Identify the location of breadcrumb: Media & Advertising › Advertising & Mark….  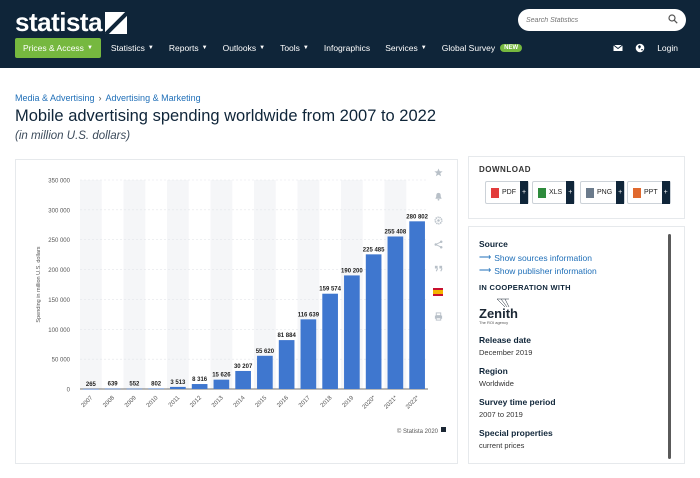
(108, 98).